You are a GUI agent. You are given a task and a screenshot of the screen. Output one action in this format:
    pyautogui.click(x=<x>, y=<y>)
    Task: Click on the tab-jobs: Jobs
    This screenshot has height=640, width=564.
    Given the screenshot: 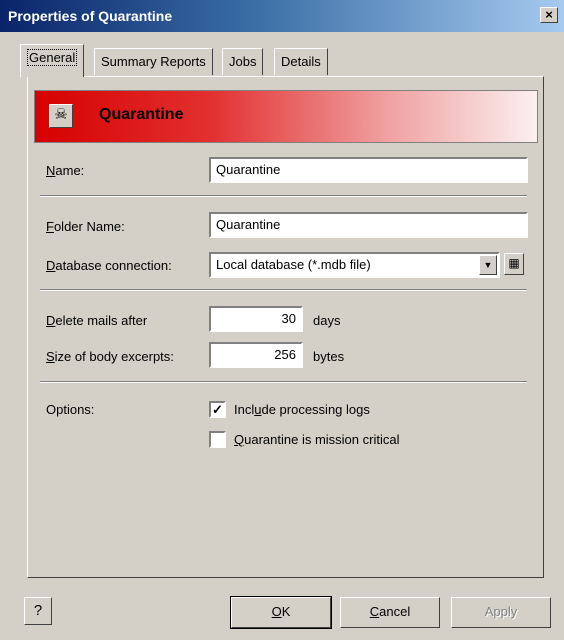 What is the action you would take?
    pyautogui.click(x=243, y=61)
    